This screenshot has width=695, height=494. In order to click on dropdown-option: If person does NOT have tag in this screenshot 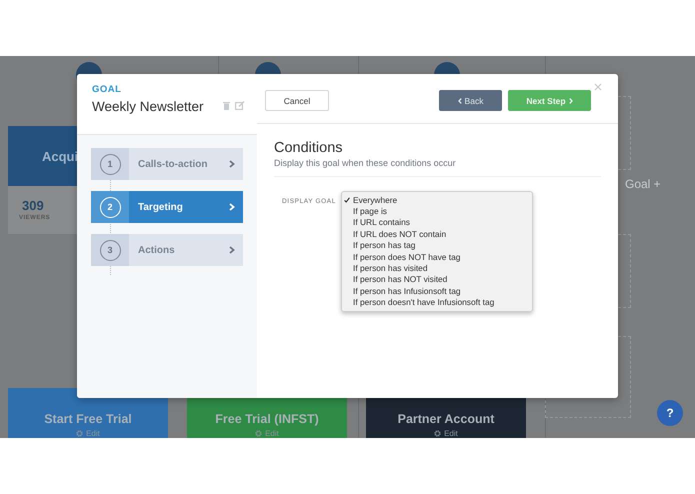, I will do `click(437, 256)`.